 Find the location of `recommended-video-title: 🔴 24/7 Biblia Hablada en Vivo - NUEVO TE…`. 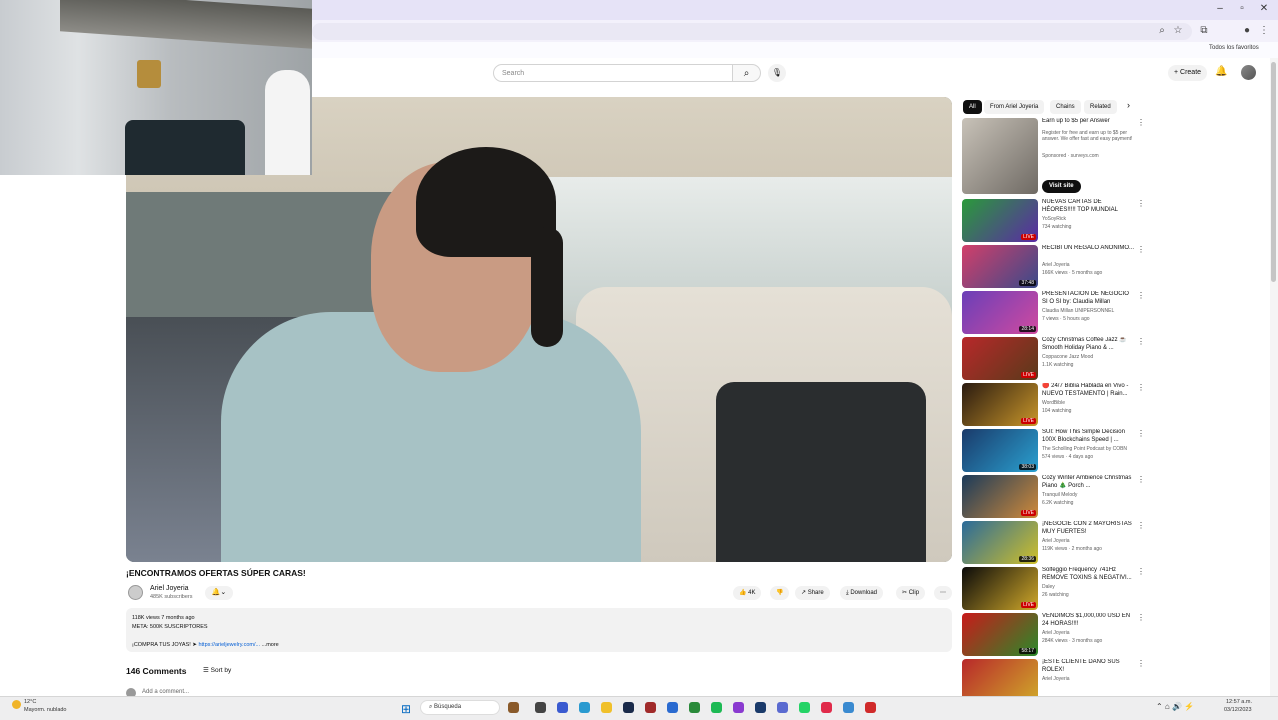

recommended-video-title: 🔴 24/7 Biblia Hablada en Vivo - NUEVO TE… is located at coordinates (1088, 390).